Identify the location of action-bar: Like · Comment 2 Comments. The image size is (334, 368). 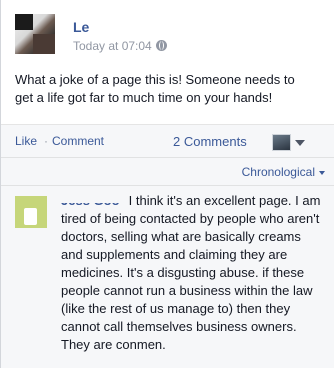
(167, 141).